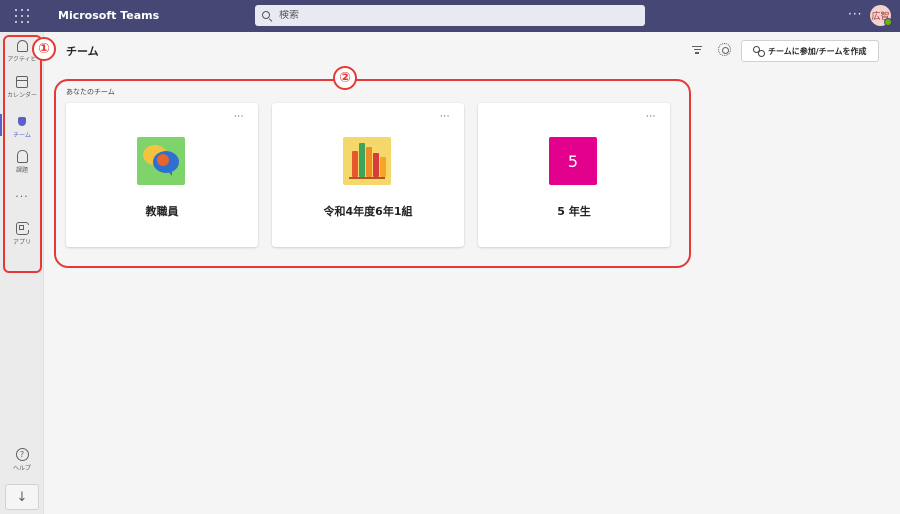 The height and width of the screenshot is (514, 900). What do you see at coordinates (697, 50) in the screenshot?
I see `filter-icon` at bounding box center [697, 50].